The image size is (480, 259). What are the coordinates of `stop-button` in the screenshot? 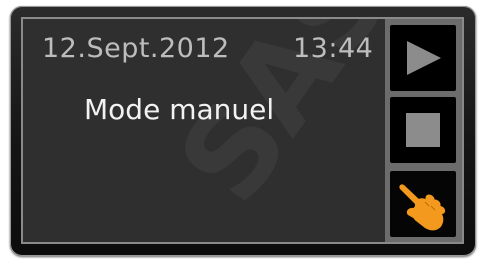 It's located at (423, 130).